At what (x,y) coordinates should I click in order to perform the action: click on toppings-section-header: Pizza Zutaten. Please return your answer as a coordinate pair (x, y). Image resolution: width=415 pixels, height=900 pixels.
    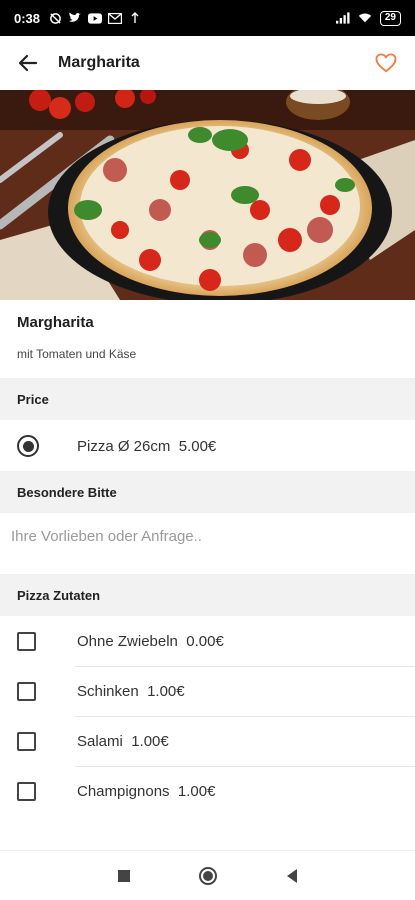
    Looking at the image, I should click on (207, 595).